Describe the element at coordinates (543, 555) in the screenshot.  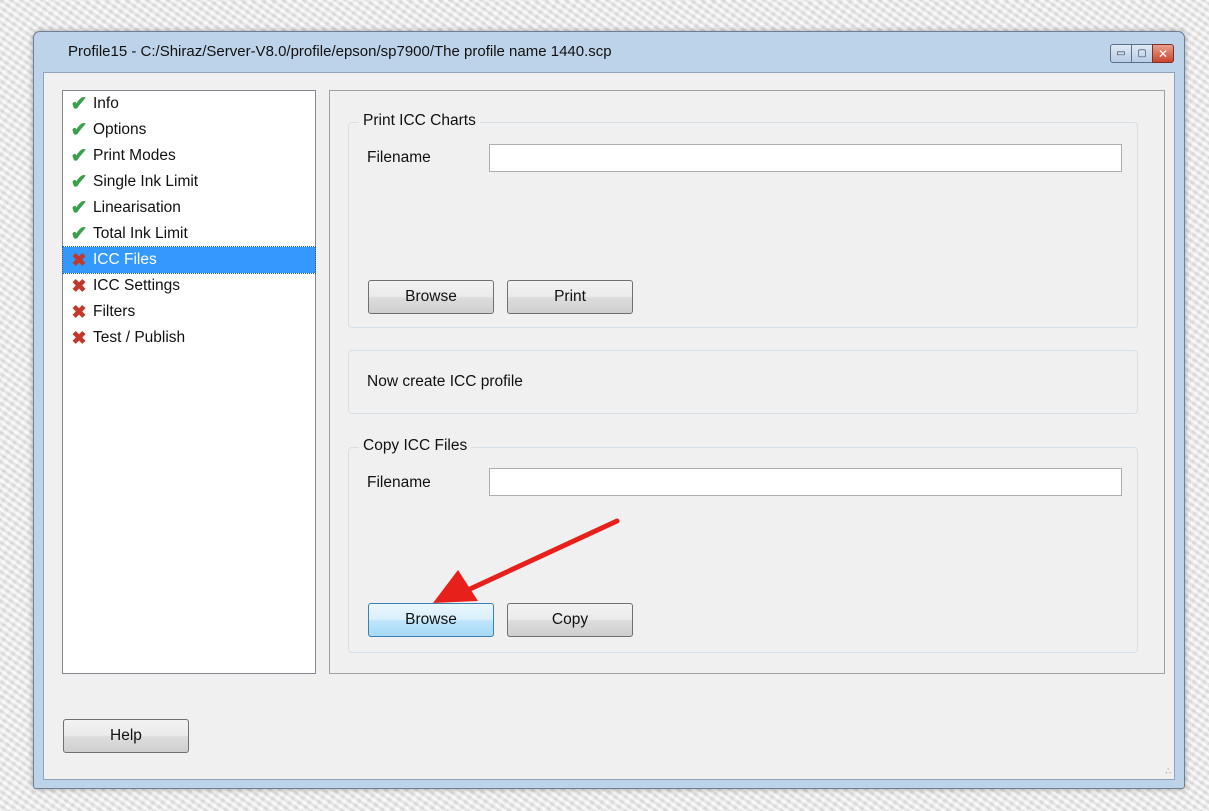
I see `arrow-shaft` at that location.